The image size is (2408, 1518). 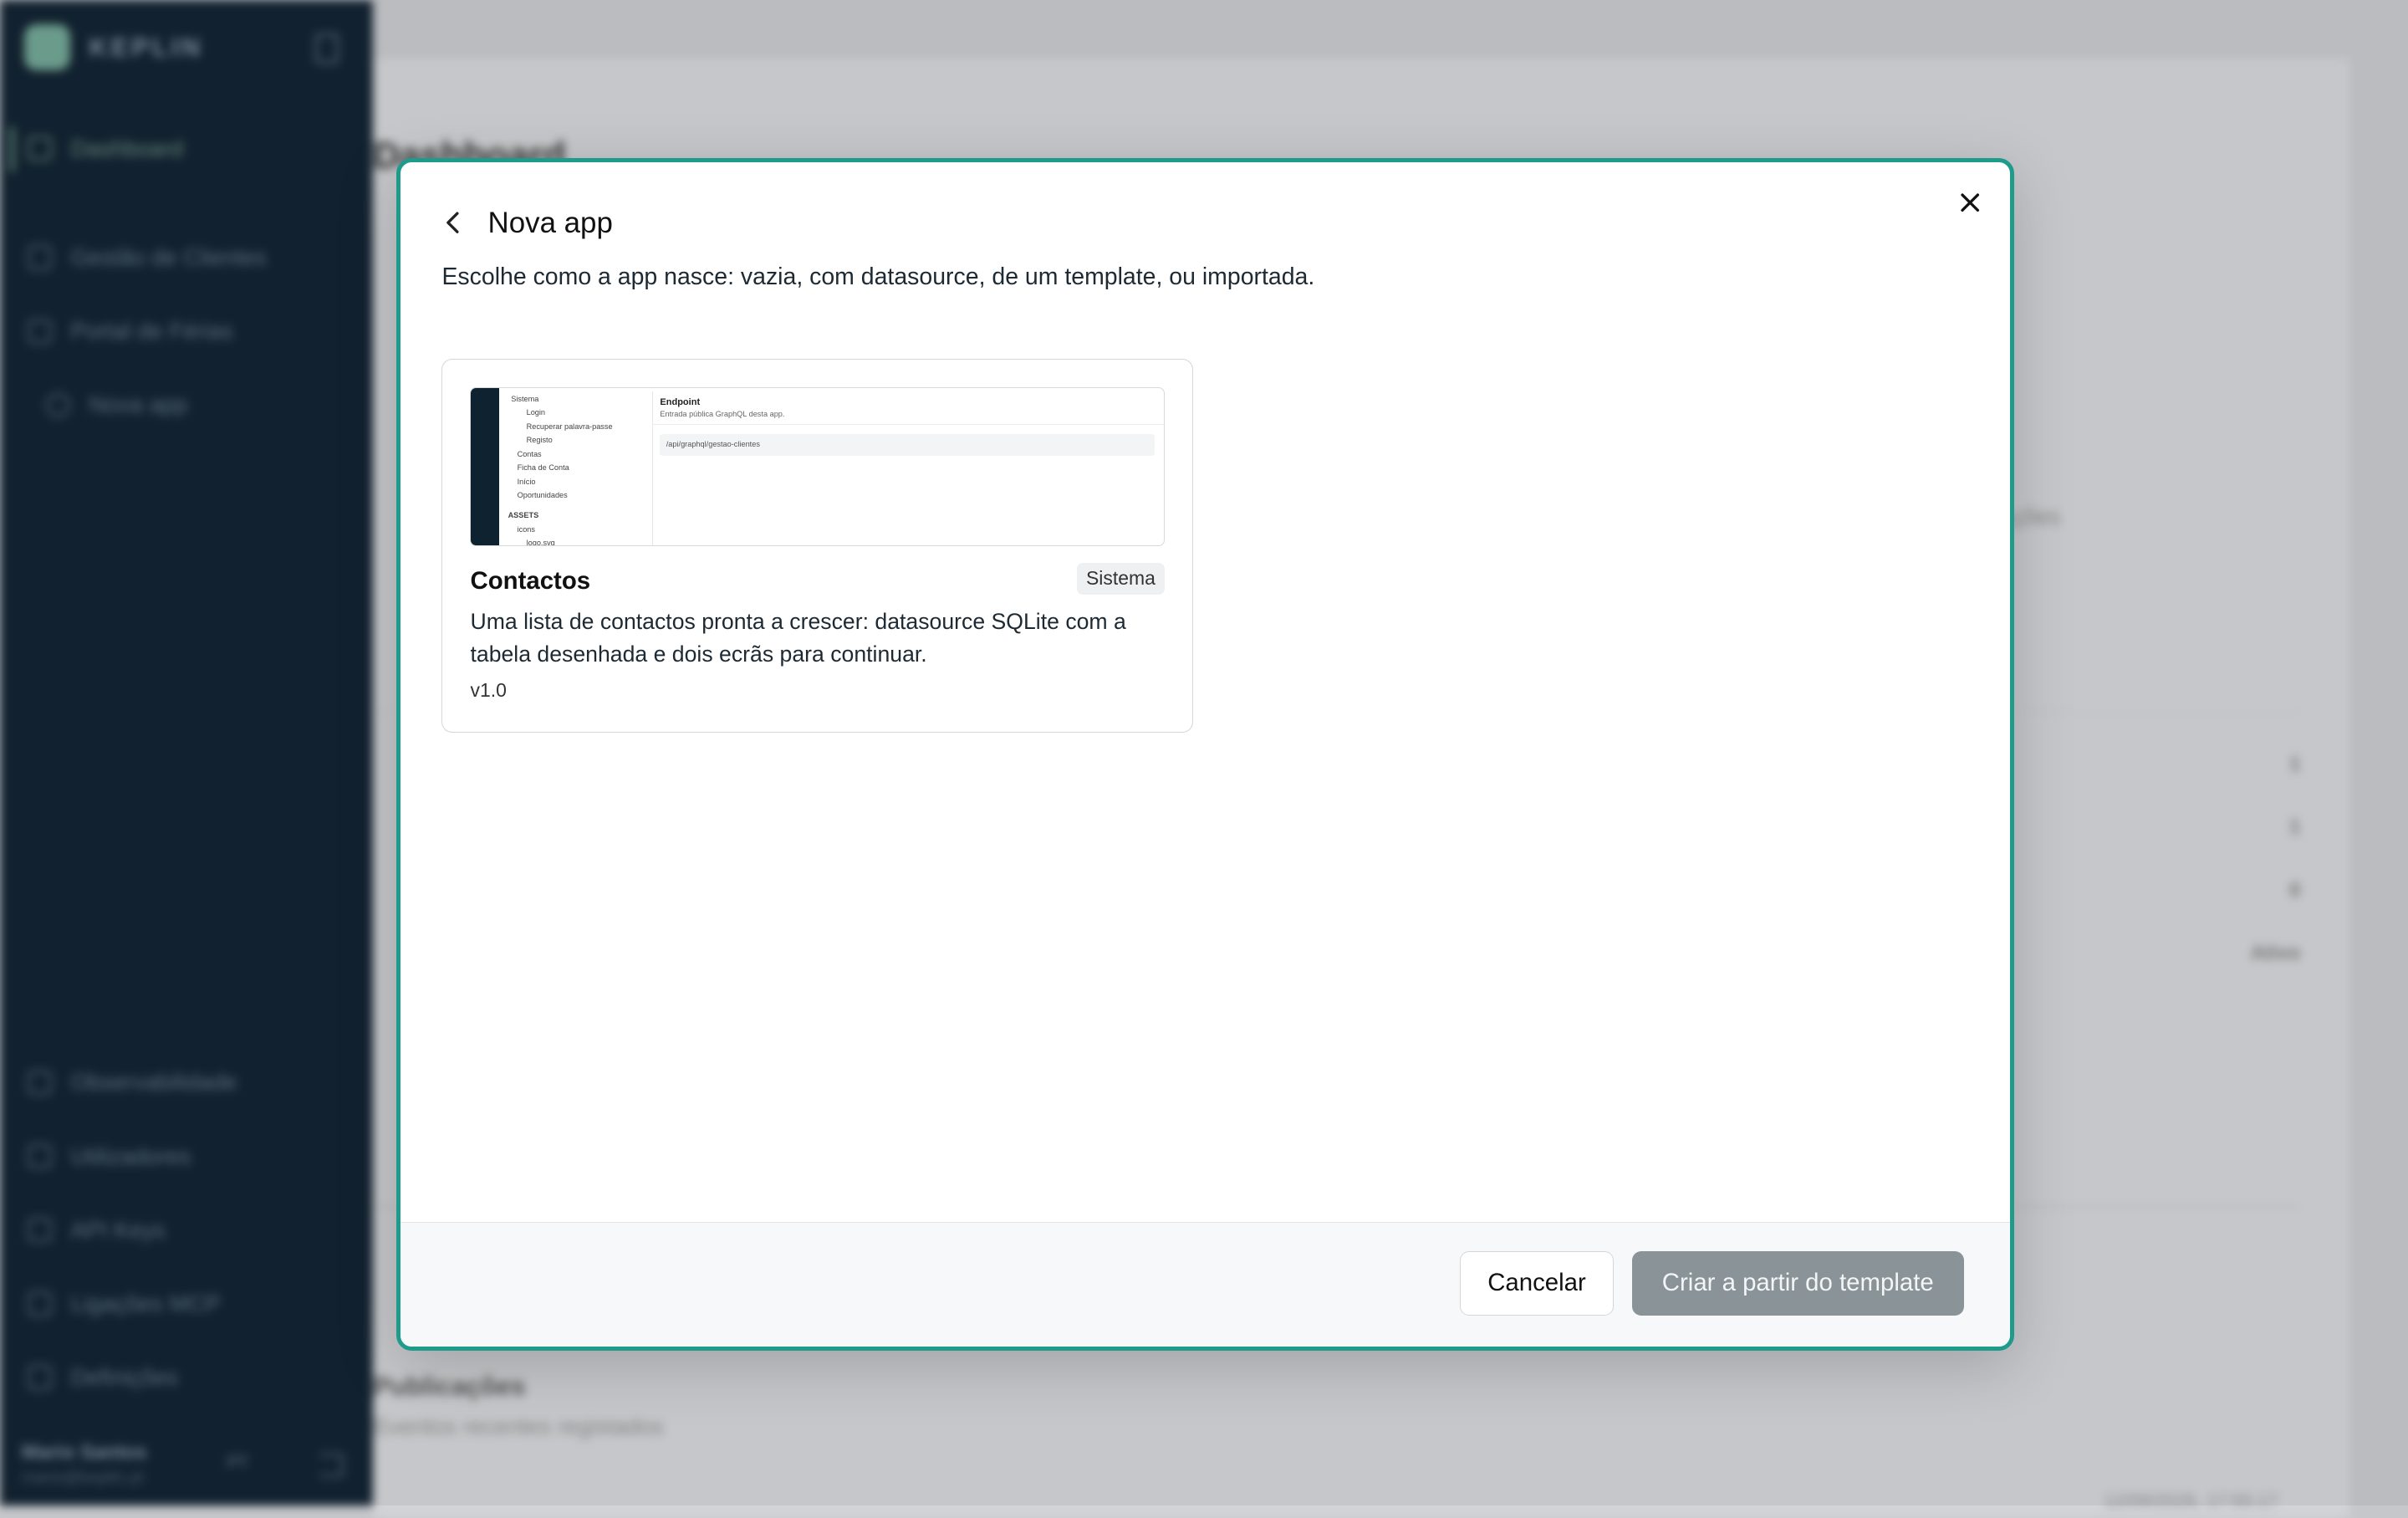 I want to click on preview-divider, so click(x=908, y=424).